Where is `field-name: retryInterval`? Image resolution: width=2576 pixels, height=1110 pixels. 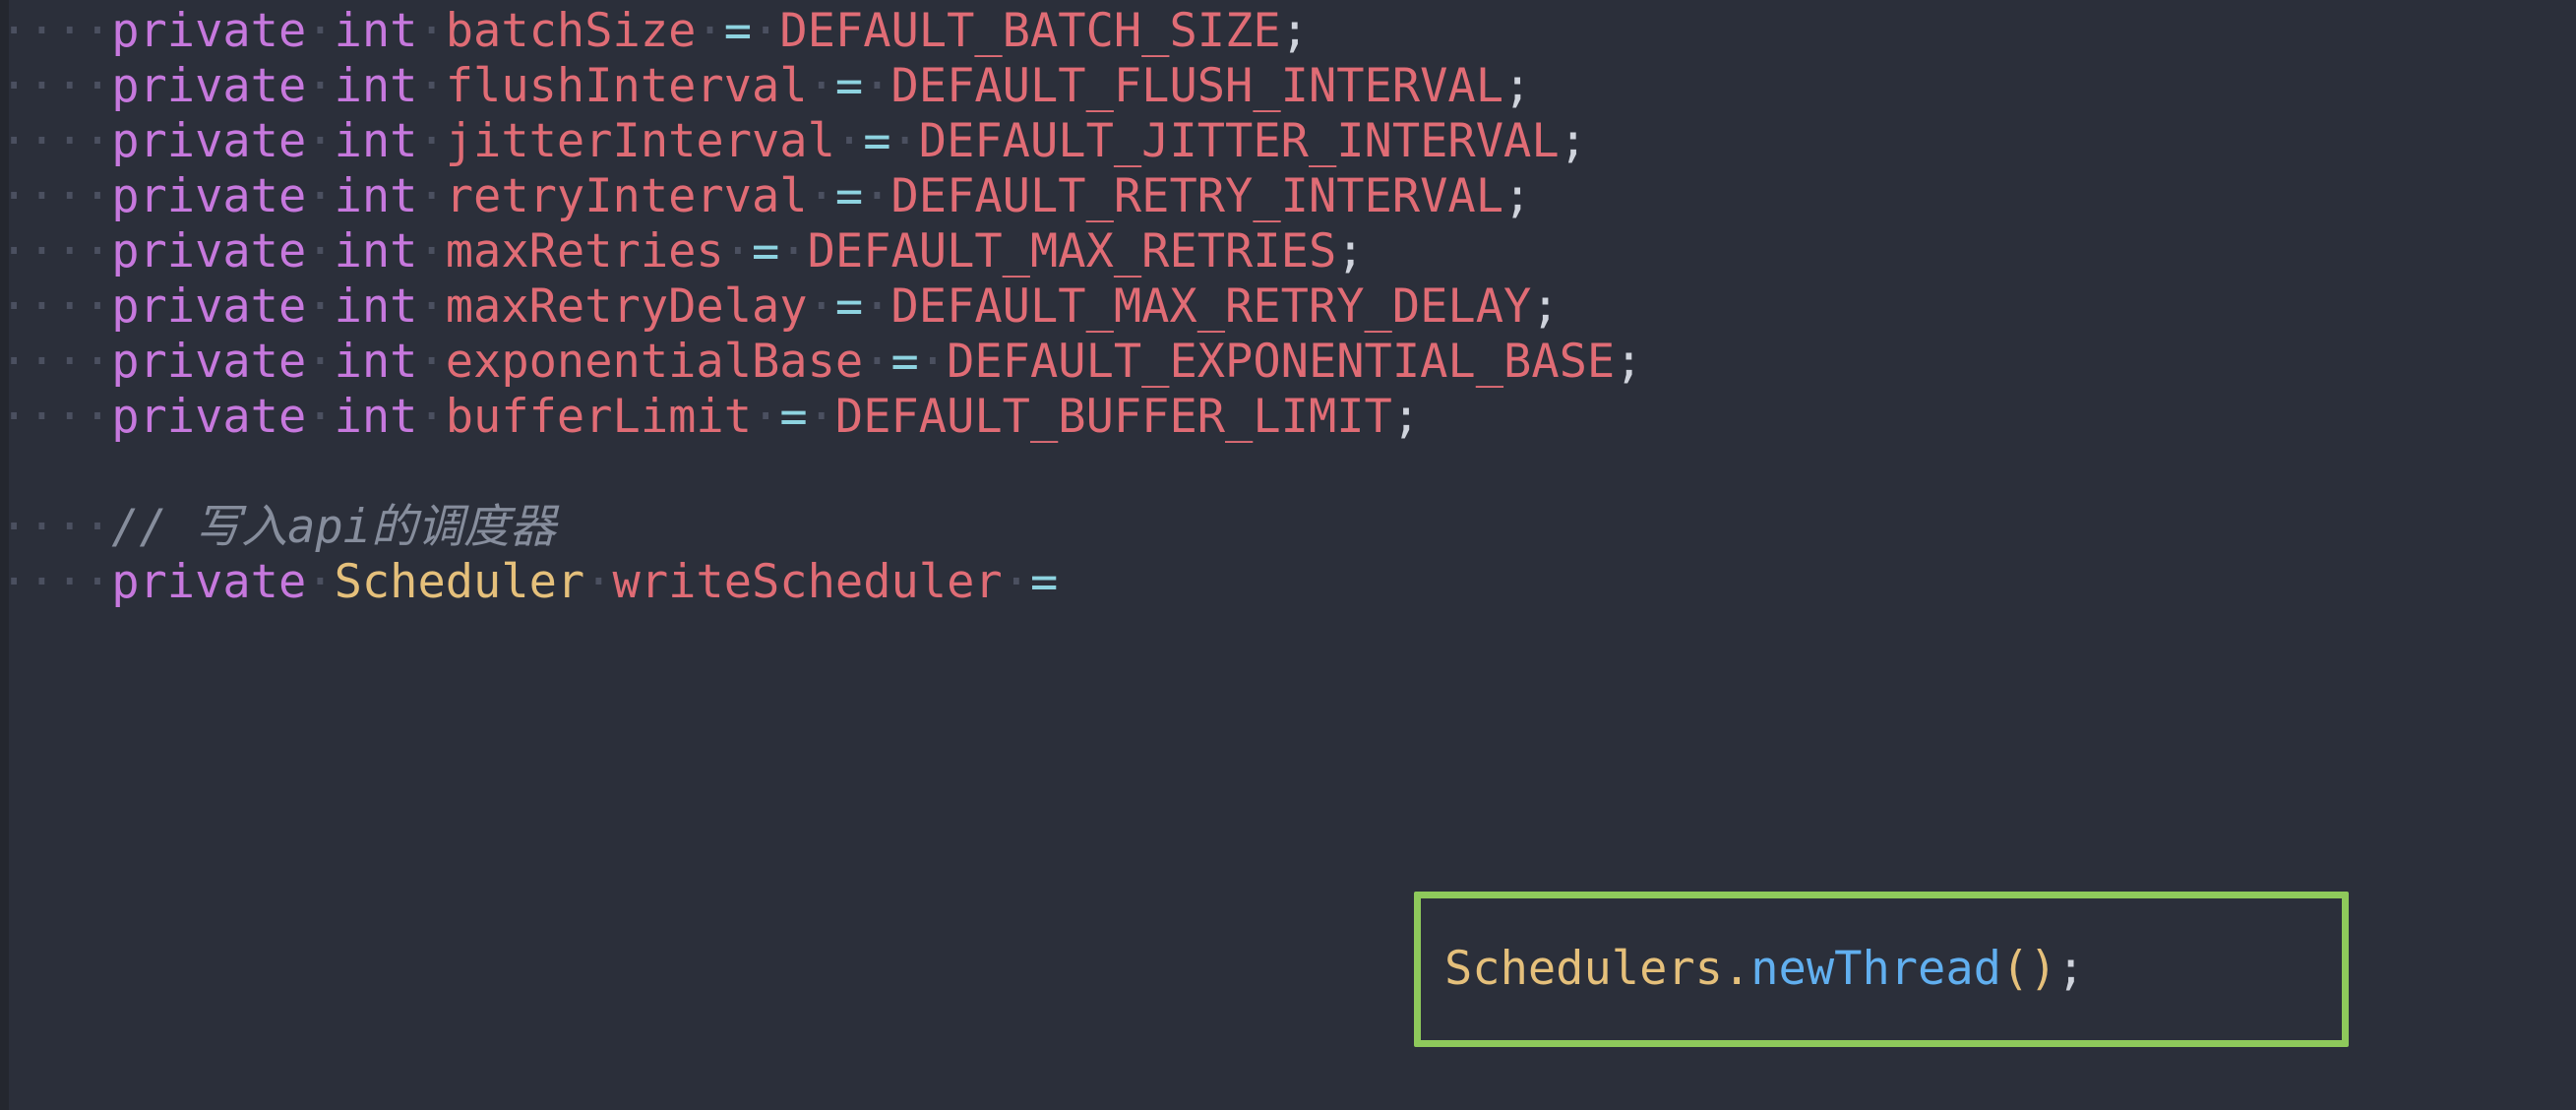
field-name: retryInterval is located at coordinates (626, 196).